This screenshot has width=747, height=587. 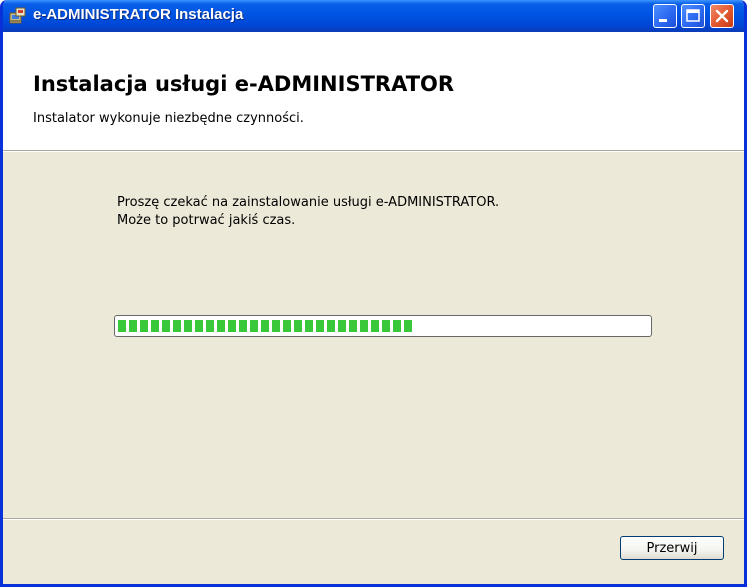 I want to click on progress-bar, so click(x=383, y=326).